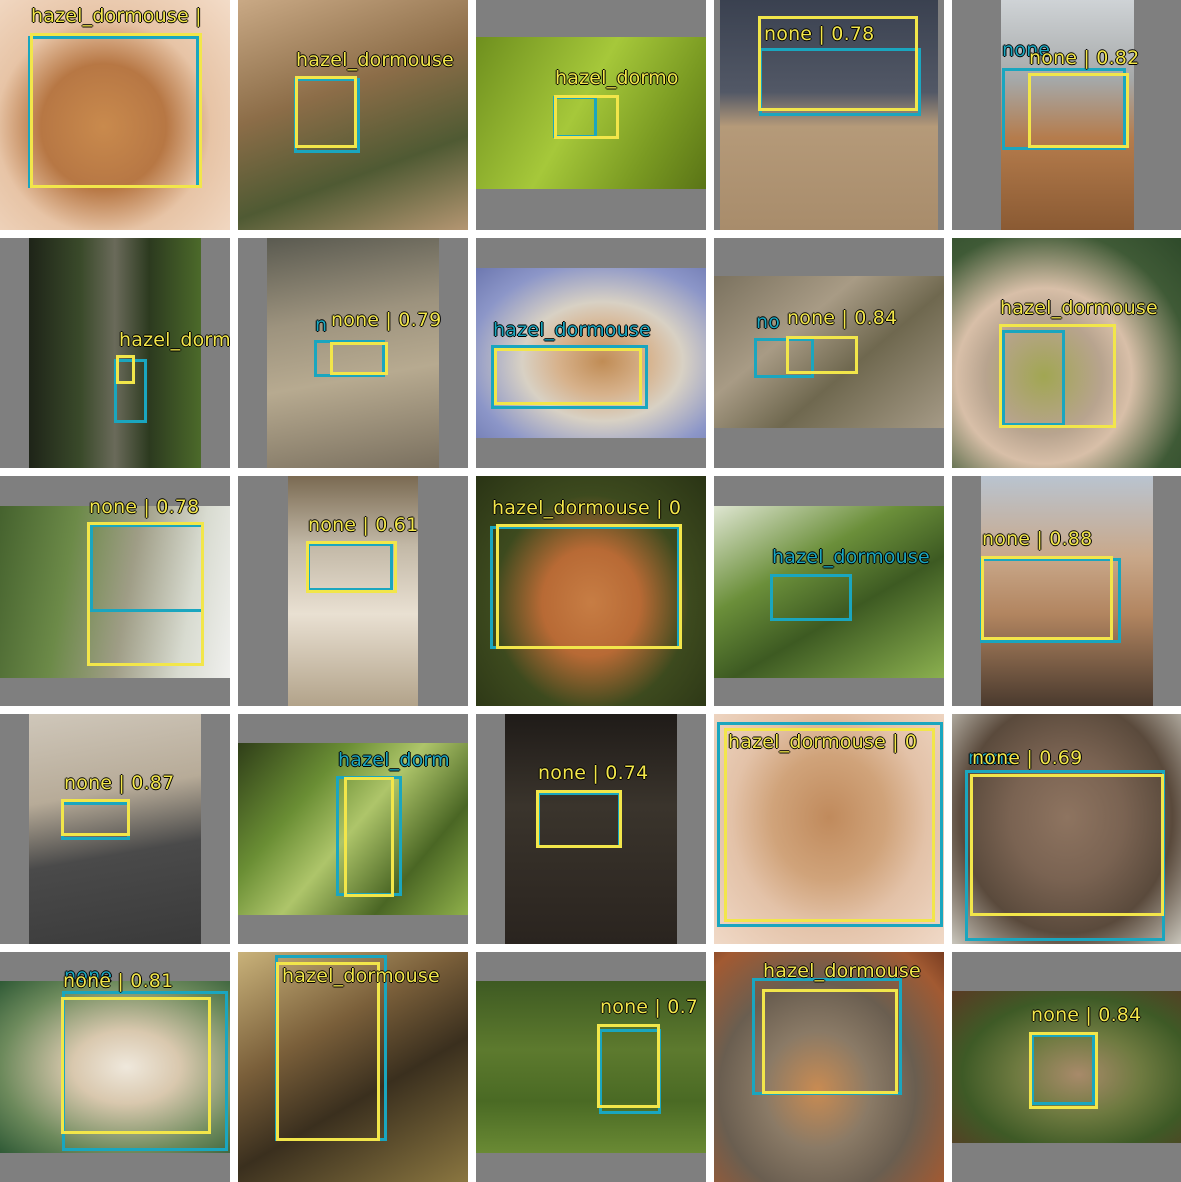  I want to click on tile-r4c1: none | 0.87, so click(115, 829).